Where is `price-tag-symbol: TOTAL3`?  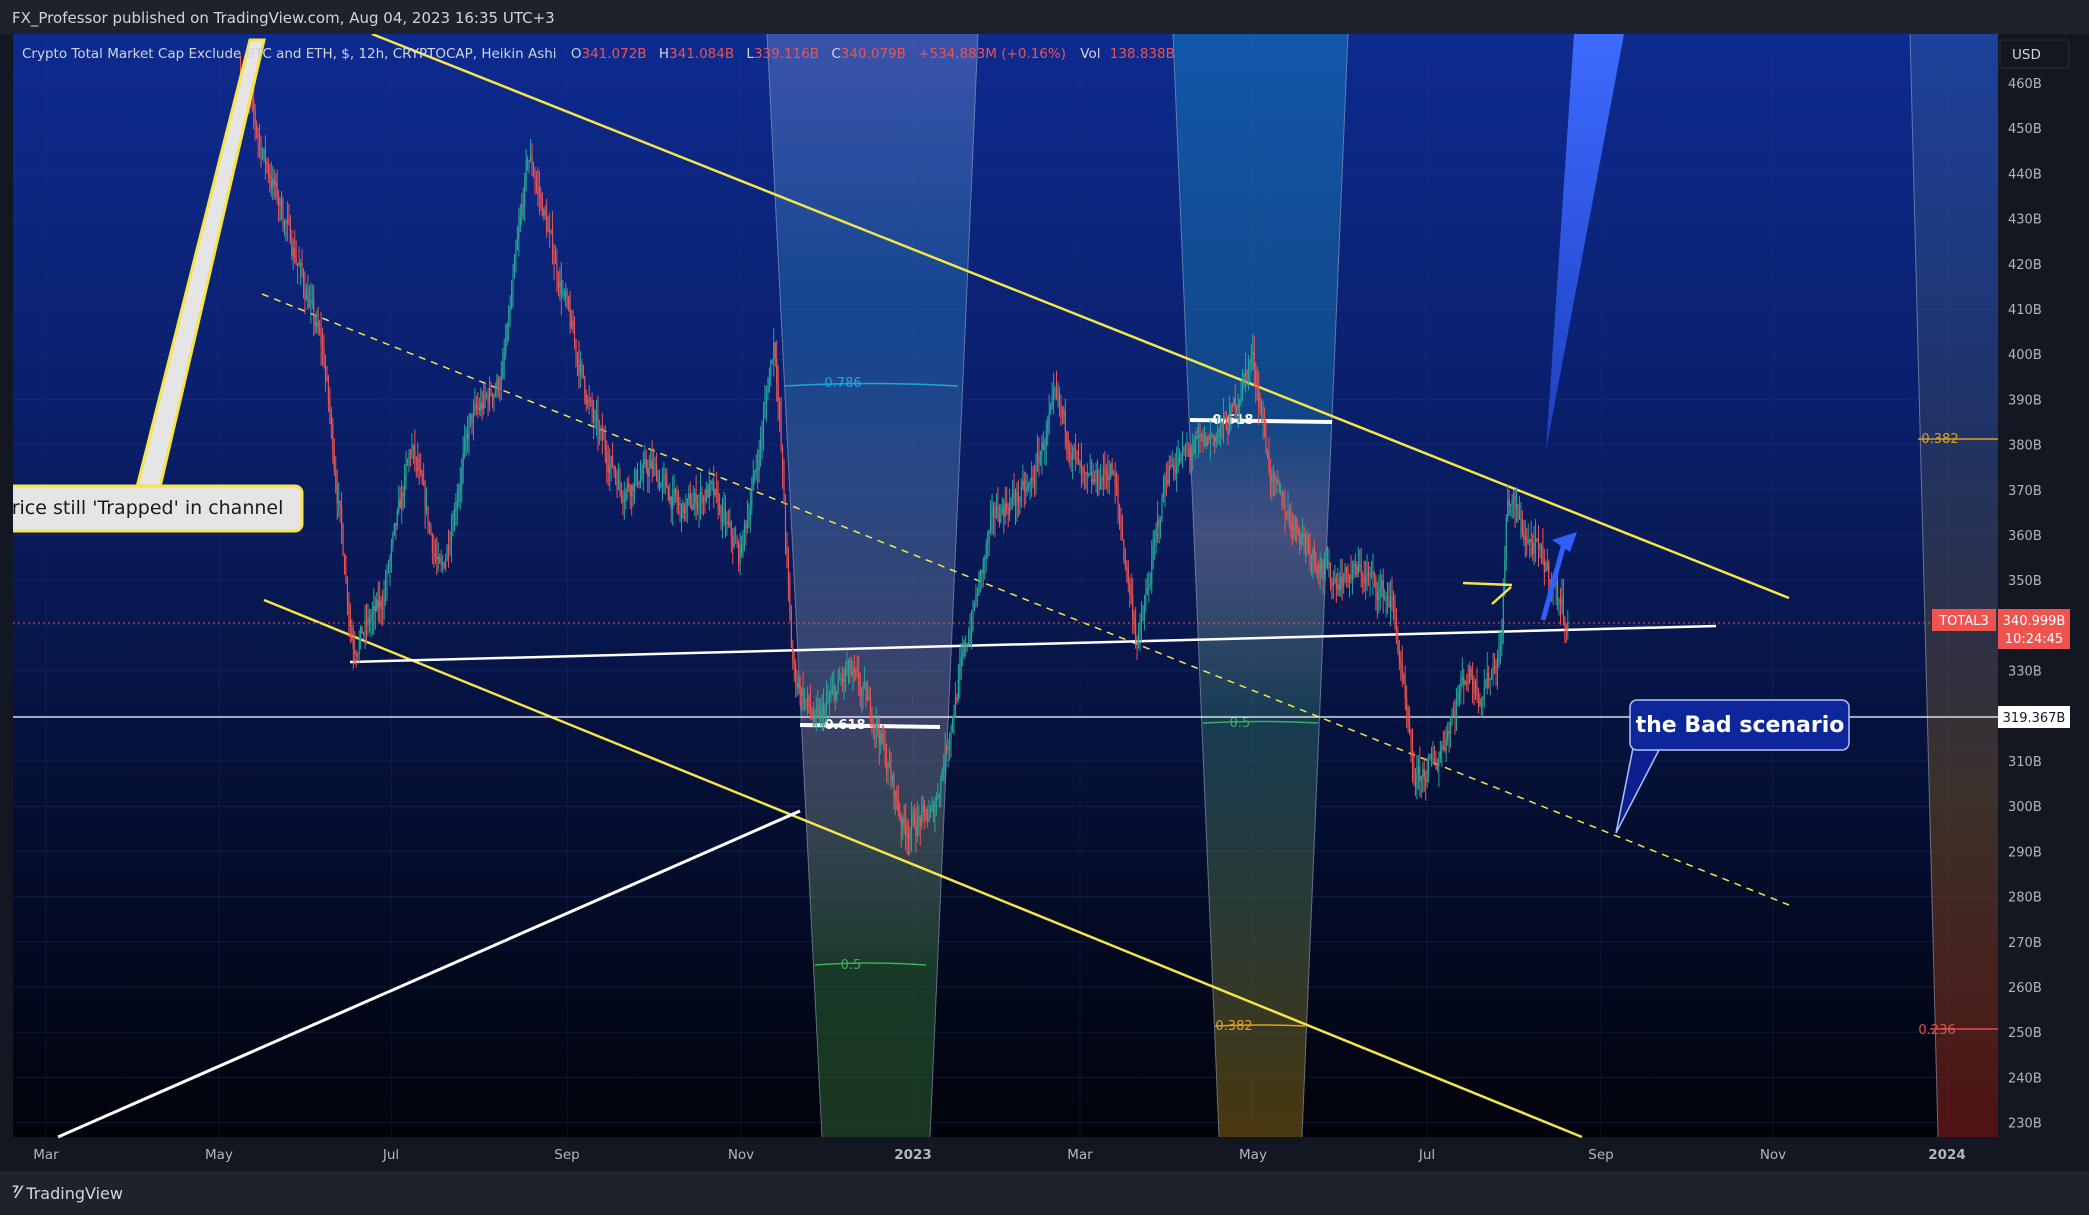
price-tag-symbol: TOTAL3 is located at coordinates (1963, 621).